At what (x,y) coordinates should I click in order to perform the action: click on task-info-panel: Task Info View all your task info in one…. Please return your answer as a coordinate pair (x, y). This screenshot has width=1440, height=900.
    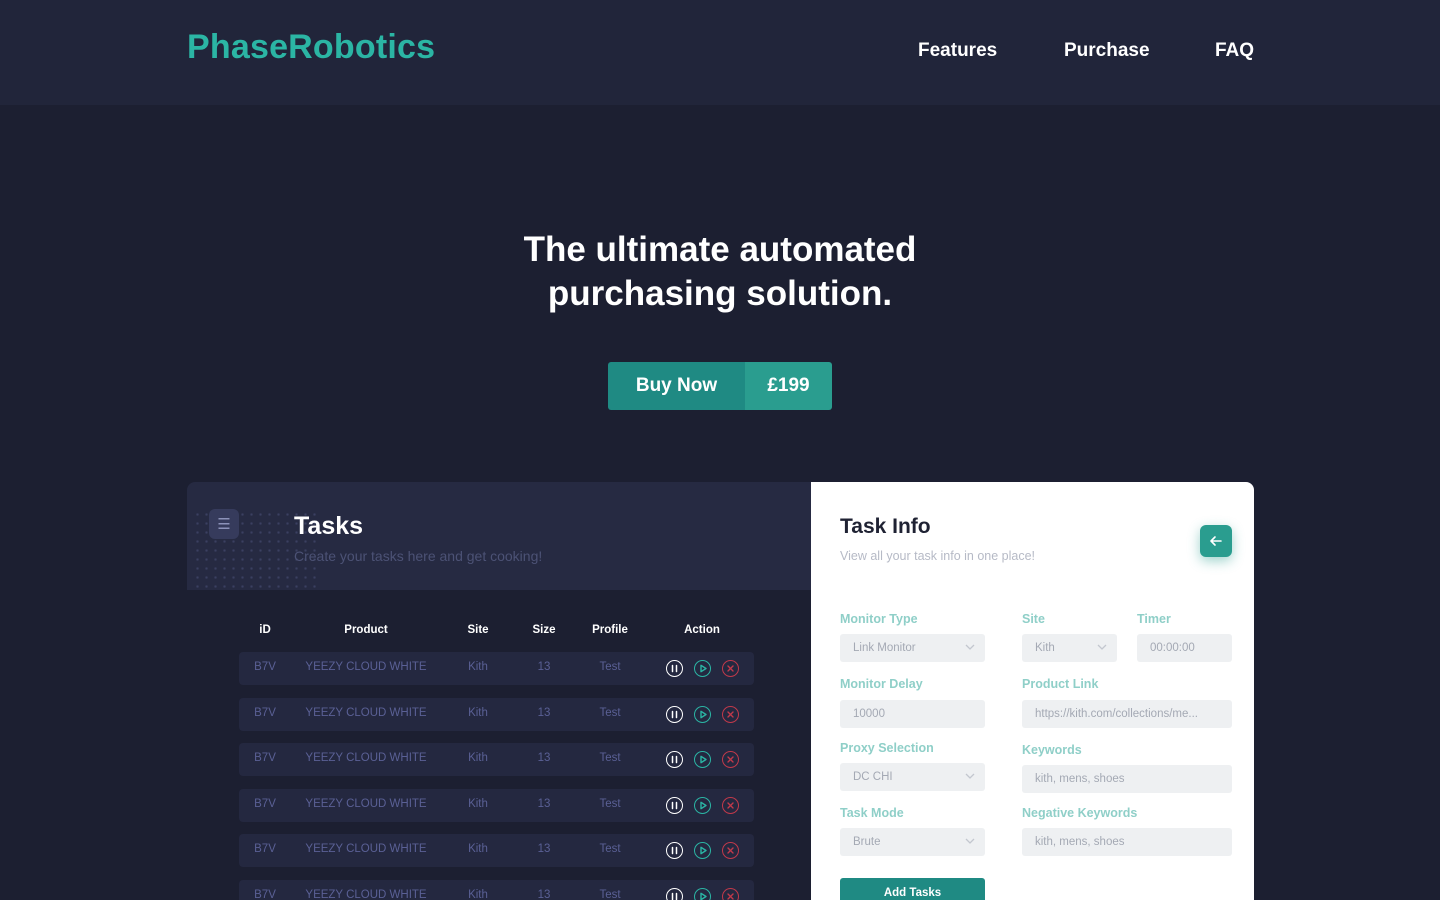
    Looking at the image, I should click on (1032, 691).